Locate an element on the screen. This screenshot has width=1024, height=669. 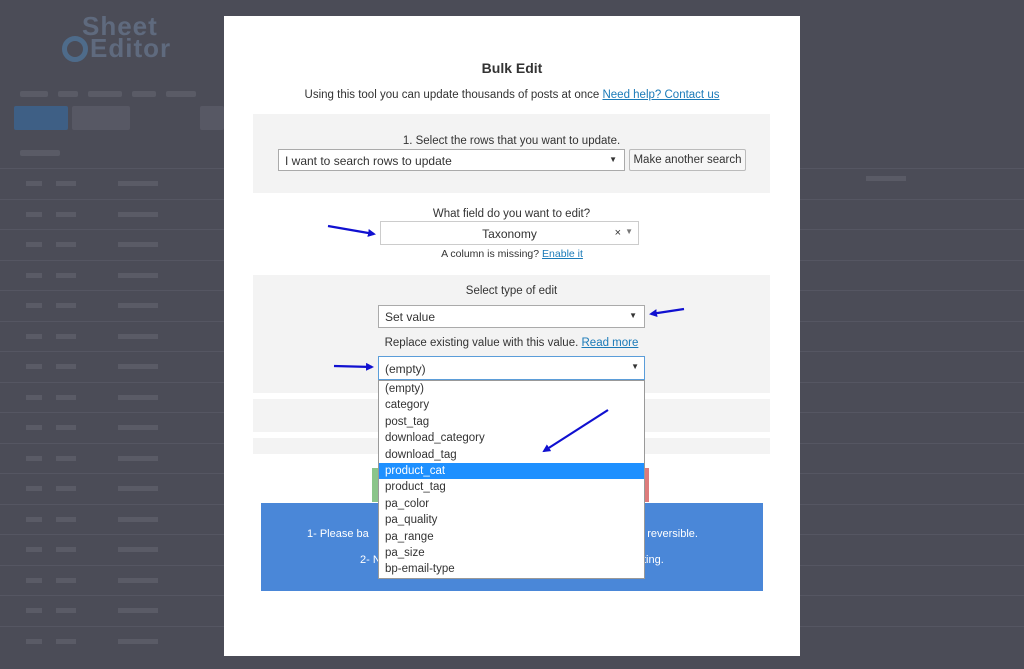
field-select-value: Taxonomy is located at coordinates (509, 234).